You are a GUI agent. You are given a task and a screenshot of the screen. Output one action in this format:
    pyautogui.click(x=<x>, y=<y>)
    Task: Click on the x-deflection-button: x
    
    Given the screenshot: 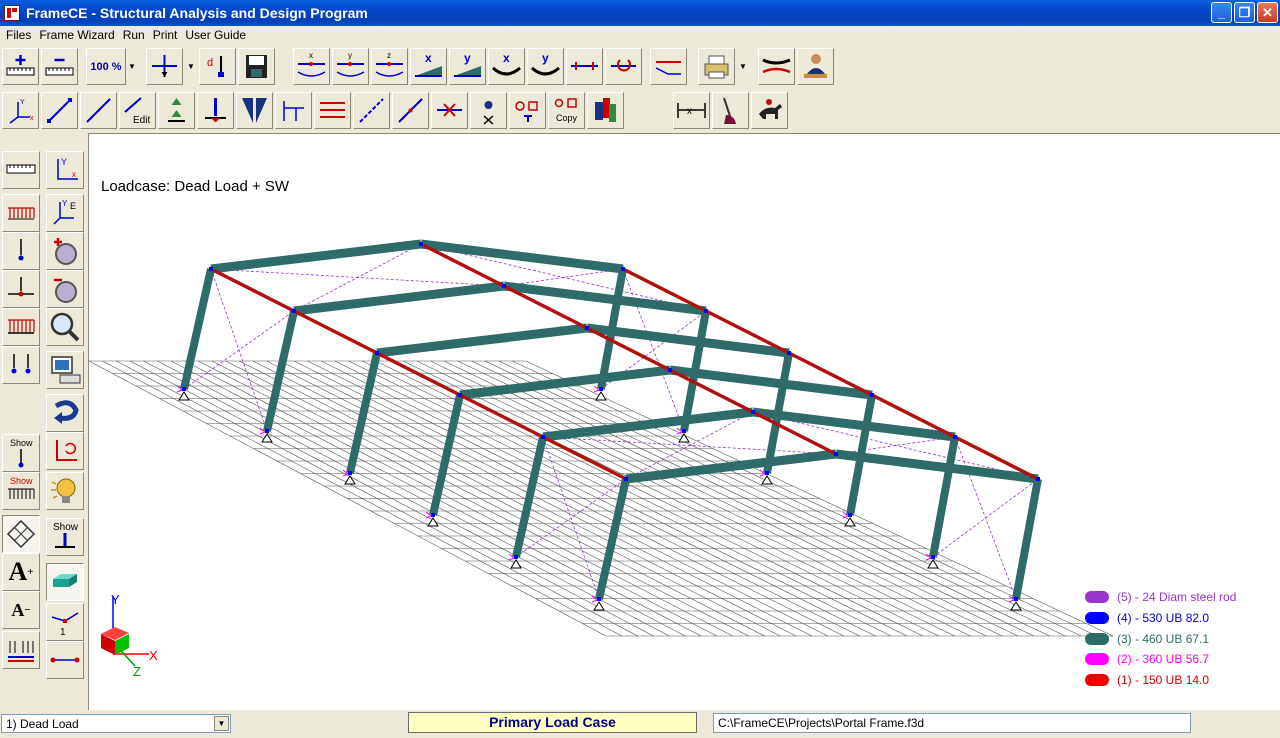 What is the action you would take?
    pyautogui.click(x=506, y=66)
    